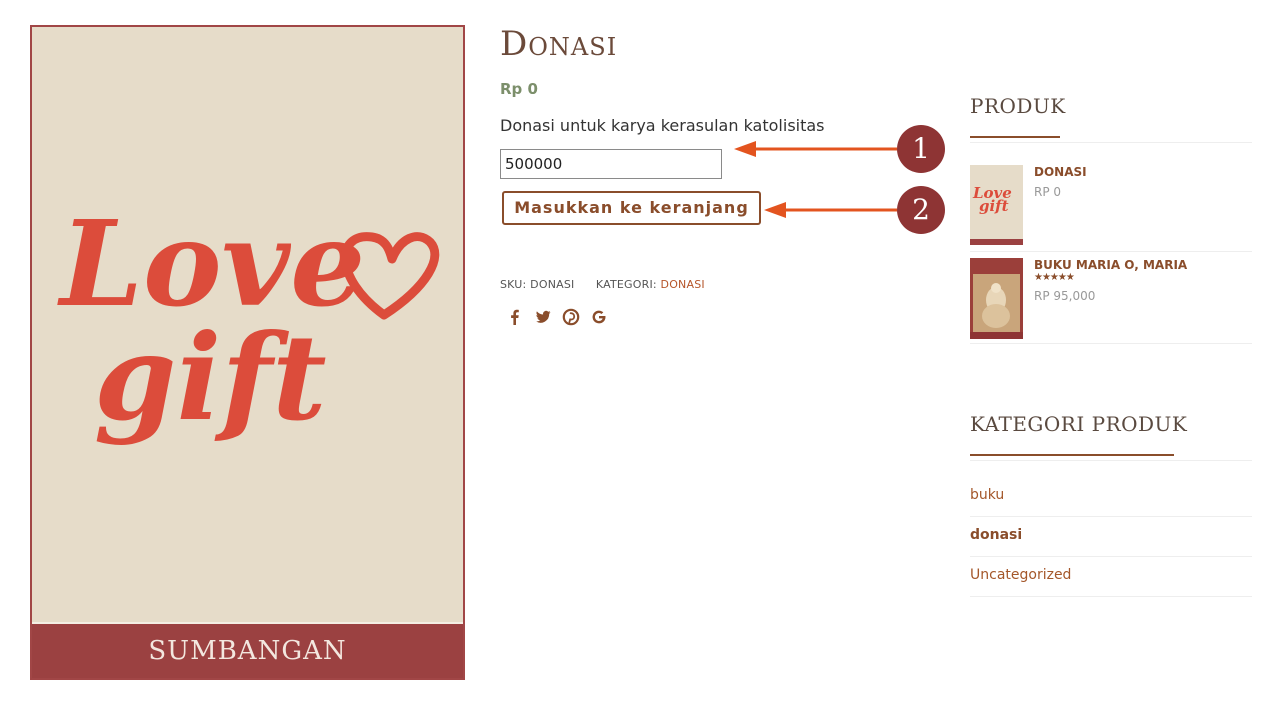  I want to click on sidebar-product-item: Love gift DONASI RP 0, so click(1111, 206).